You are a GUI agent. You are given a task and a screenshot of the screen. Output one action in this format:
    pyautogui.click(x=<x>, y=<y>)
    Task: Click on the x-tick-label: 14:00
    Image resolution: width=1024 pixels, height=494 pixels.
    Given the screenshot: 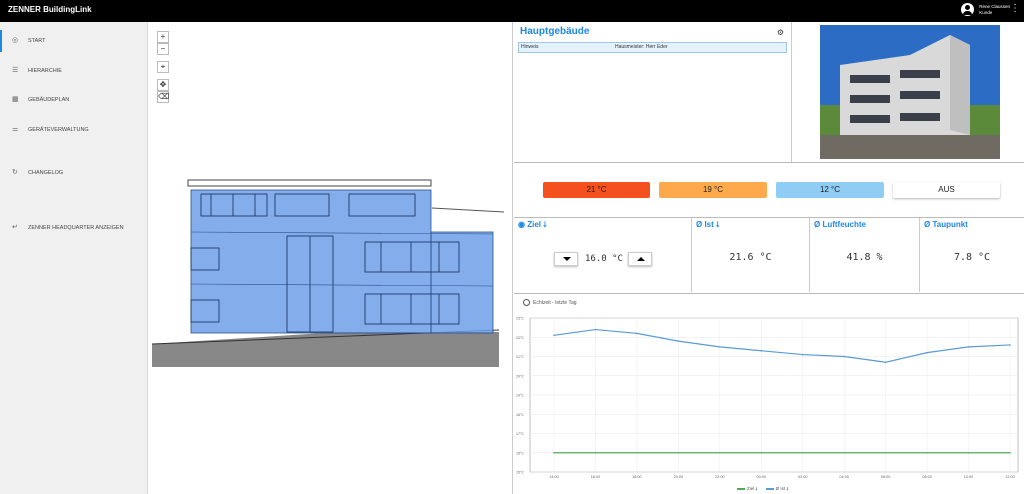 What is the action you would take?
    pyautogui.click(x=554, y=477)
    